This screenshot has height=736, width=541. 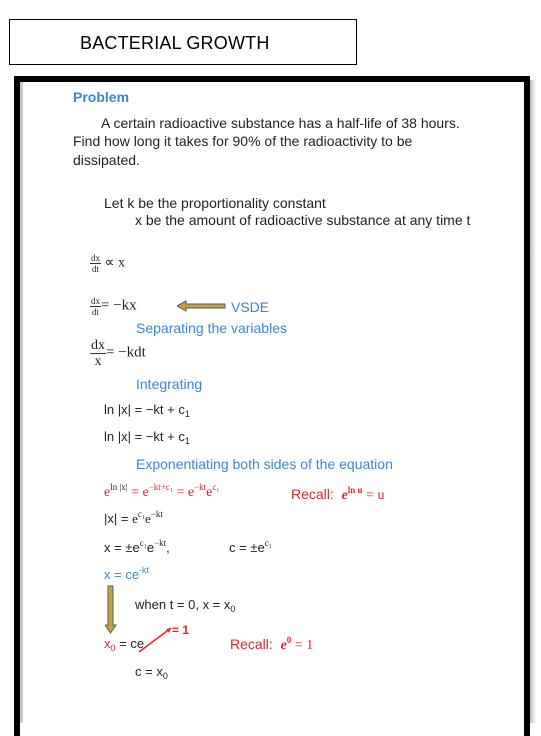 What do you see at coordinates (169, 384) in the screenshot?
I see `integrating-note: Integrating` at bounding box center [169, 384].